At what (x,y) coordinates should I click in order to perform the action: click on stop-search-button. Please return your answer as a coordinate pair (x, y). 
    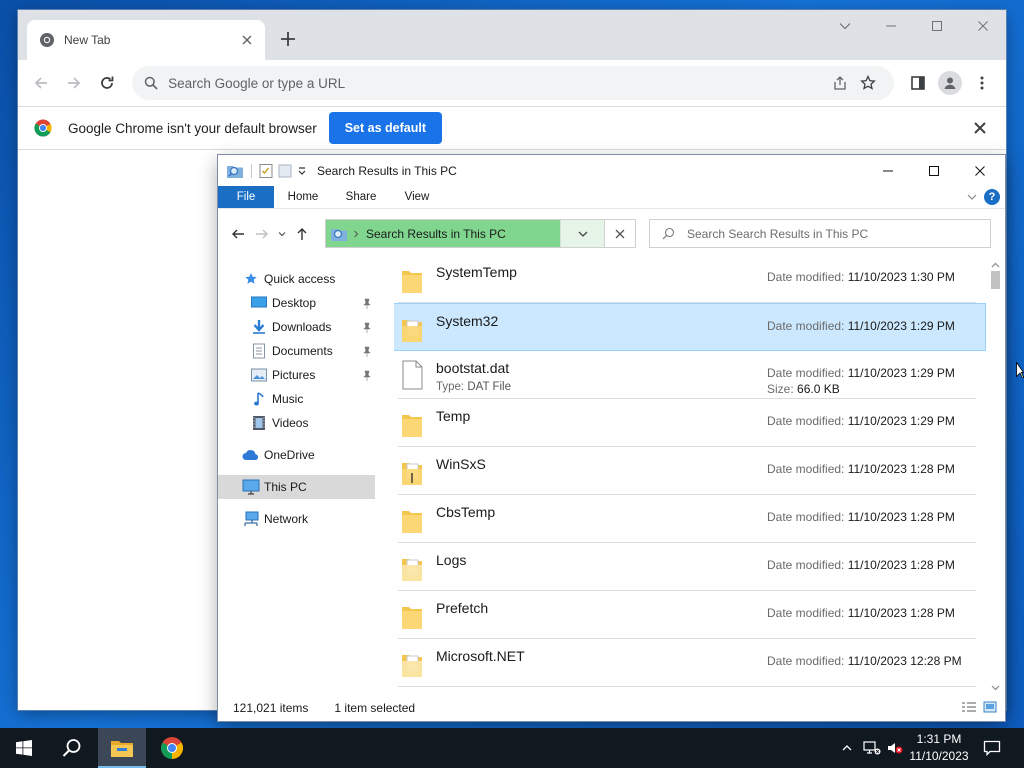
    Looking at the image, I should click on (619, 233).